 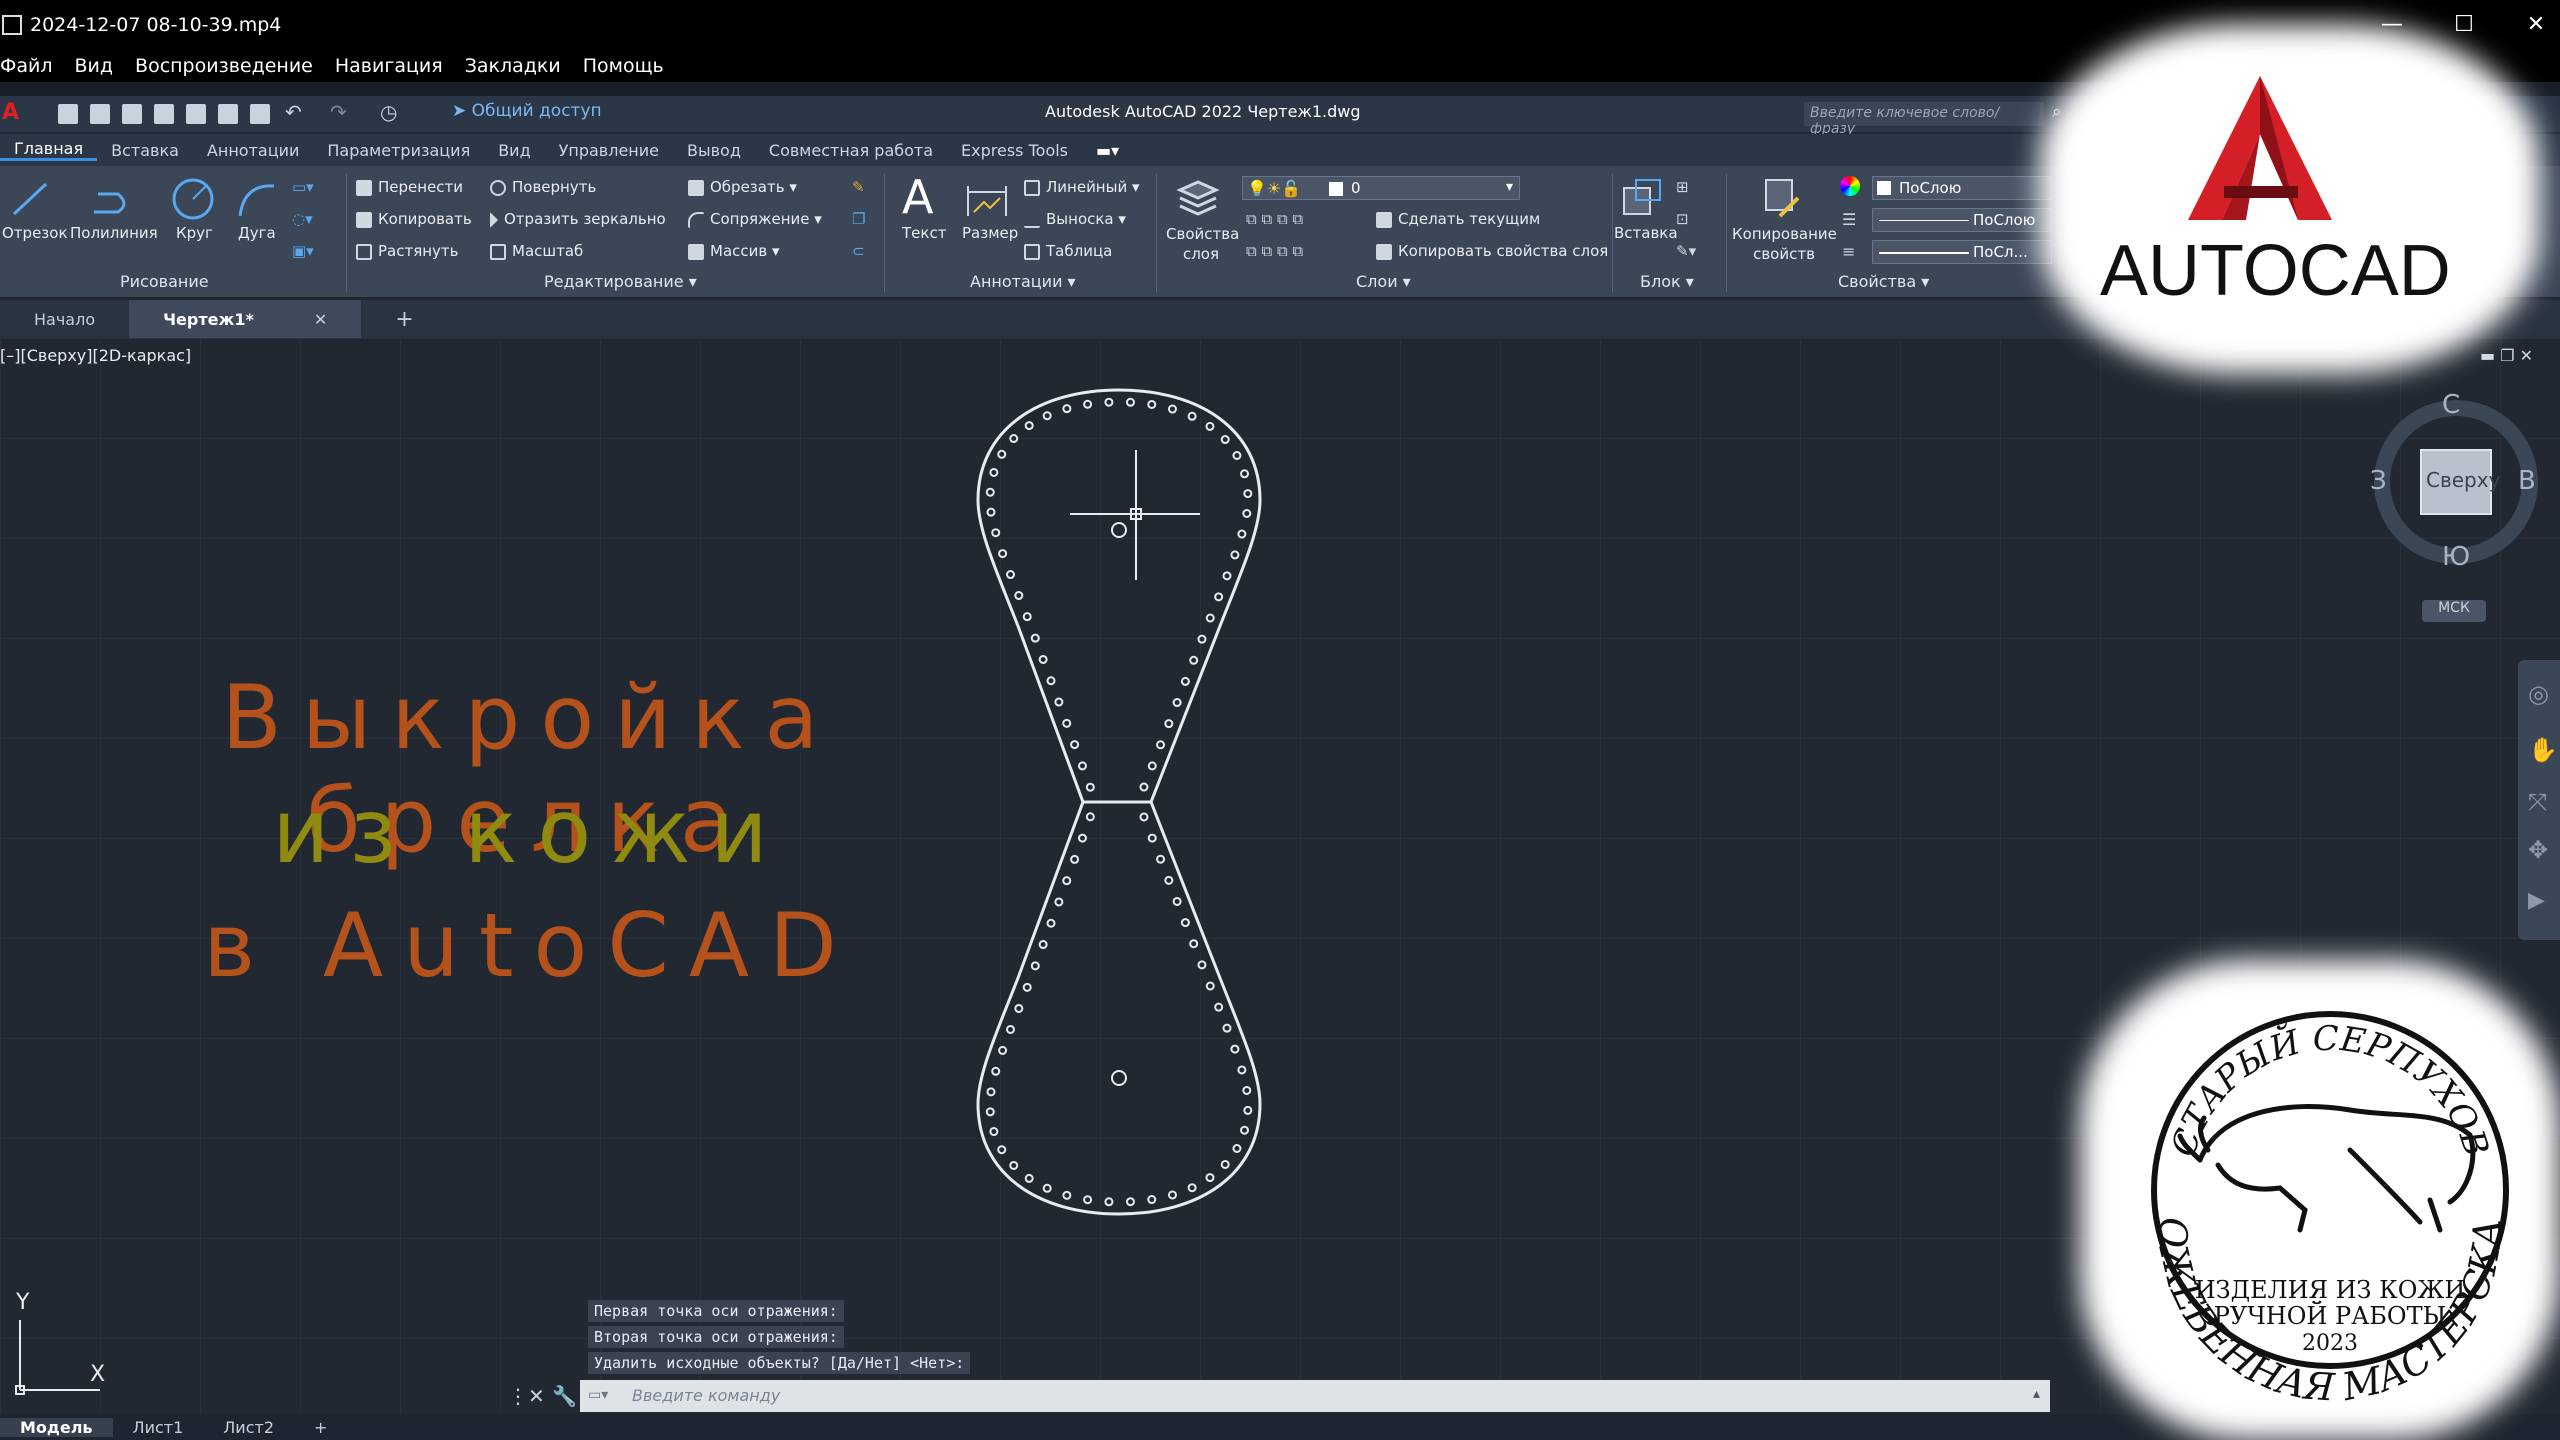 I want to click on pan-icon: ✋, so click(x=2543, y=750).